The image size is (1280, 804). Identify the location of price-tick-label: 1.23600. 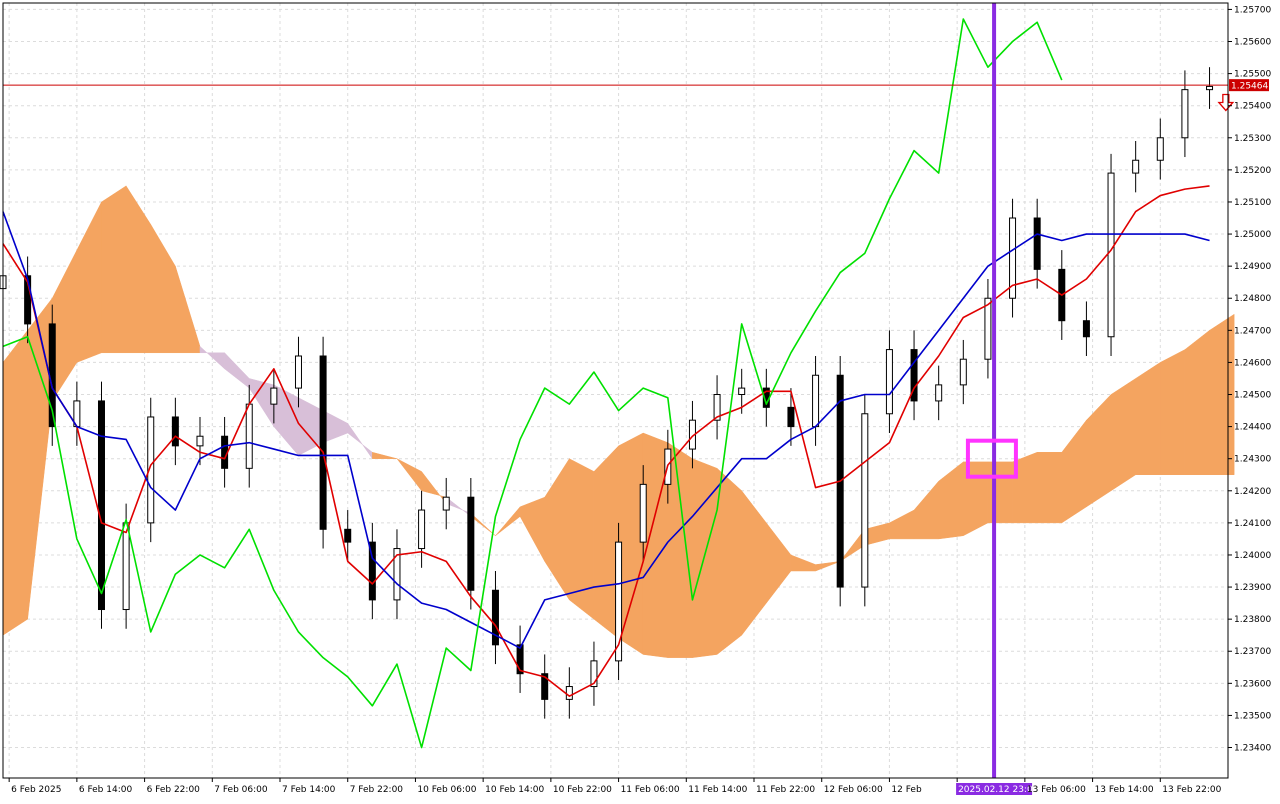
(1252, 684).